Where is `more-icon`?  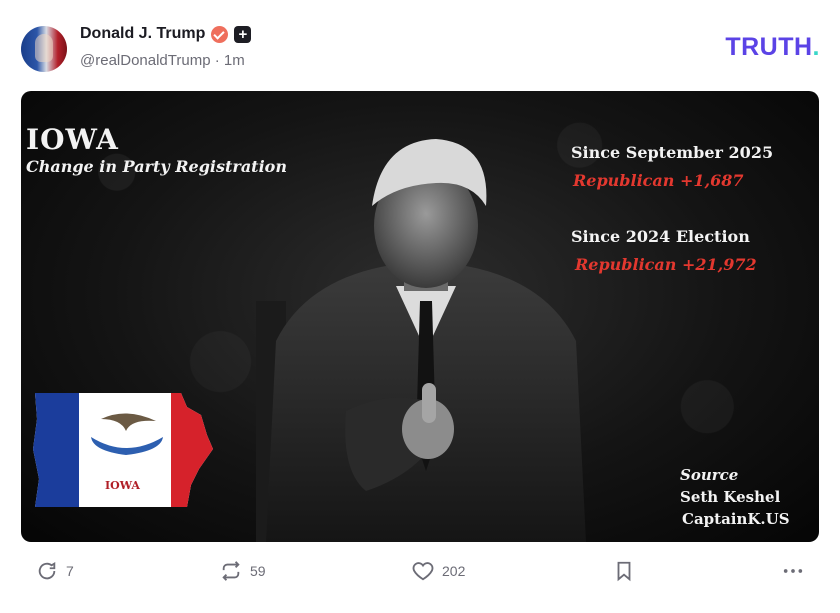 more-icon is located at coordinates (793, 571).